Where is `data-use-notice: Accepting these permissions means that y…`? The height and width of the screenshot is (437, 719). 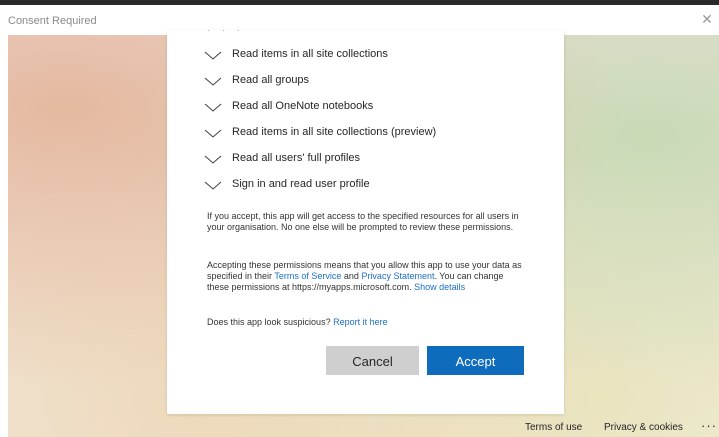 data-use-notice: Accepting these permissions means that y… is located at coordinates (367, 276).